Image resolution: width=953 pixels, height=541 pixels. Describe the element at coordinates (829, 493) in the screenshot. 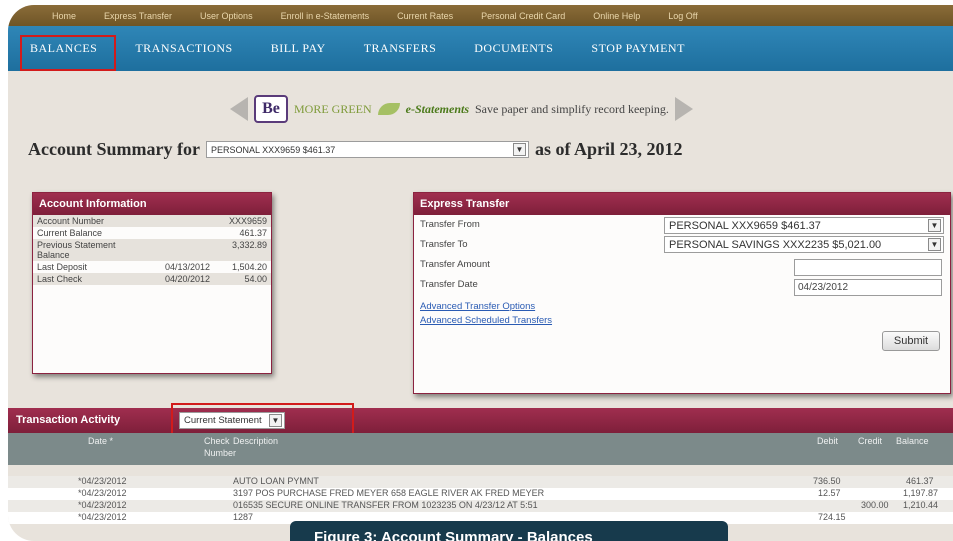

I see `row-debit: 12.57` at that location.